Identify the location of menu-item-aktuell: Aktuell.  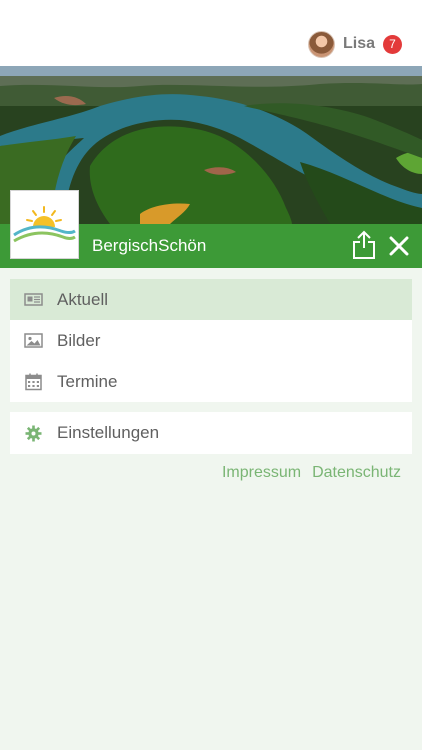
(211, 299).